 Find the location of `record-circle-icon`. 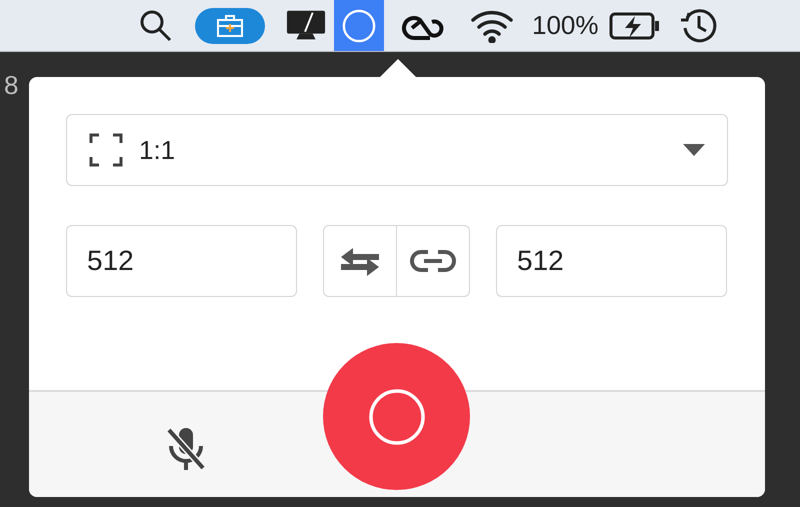

record-circle-icon is located at coordinates (396, 416).